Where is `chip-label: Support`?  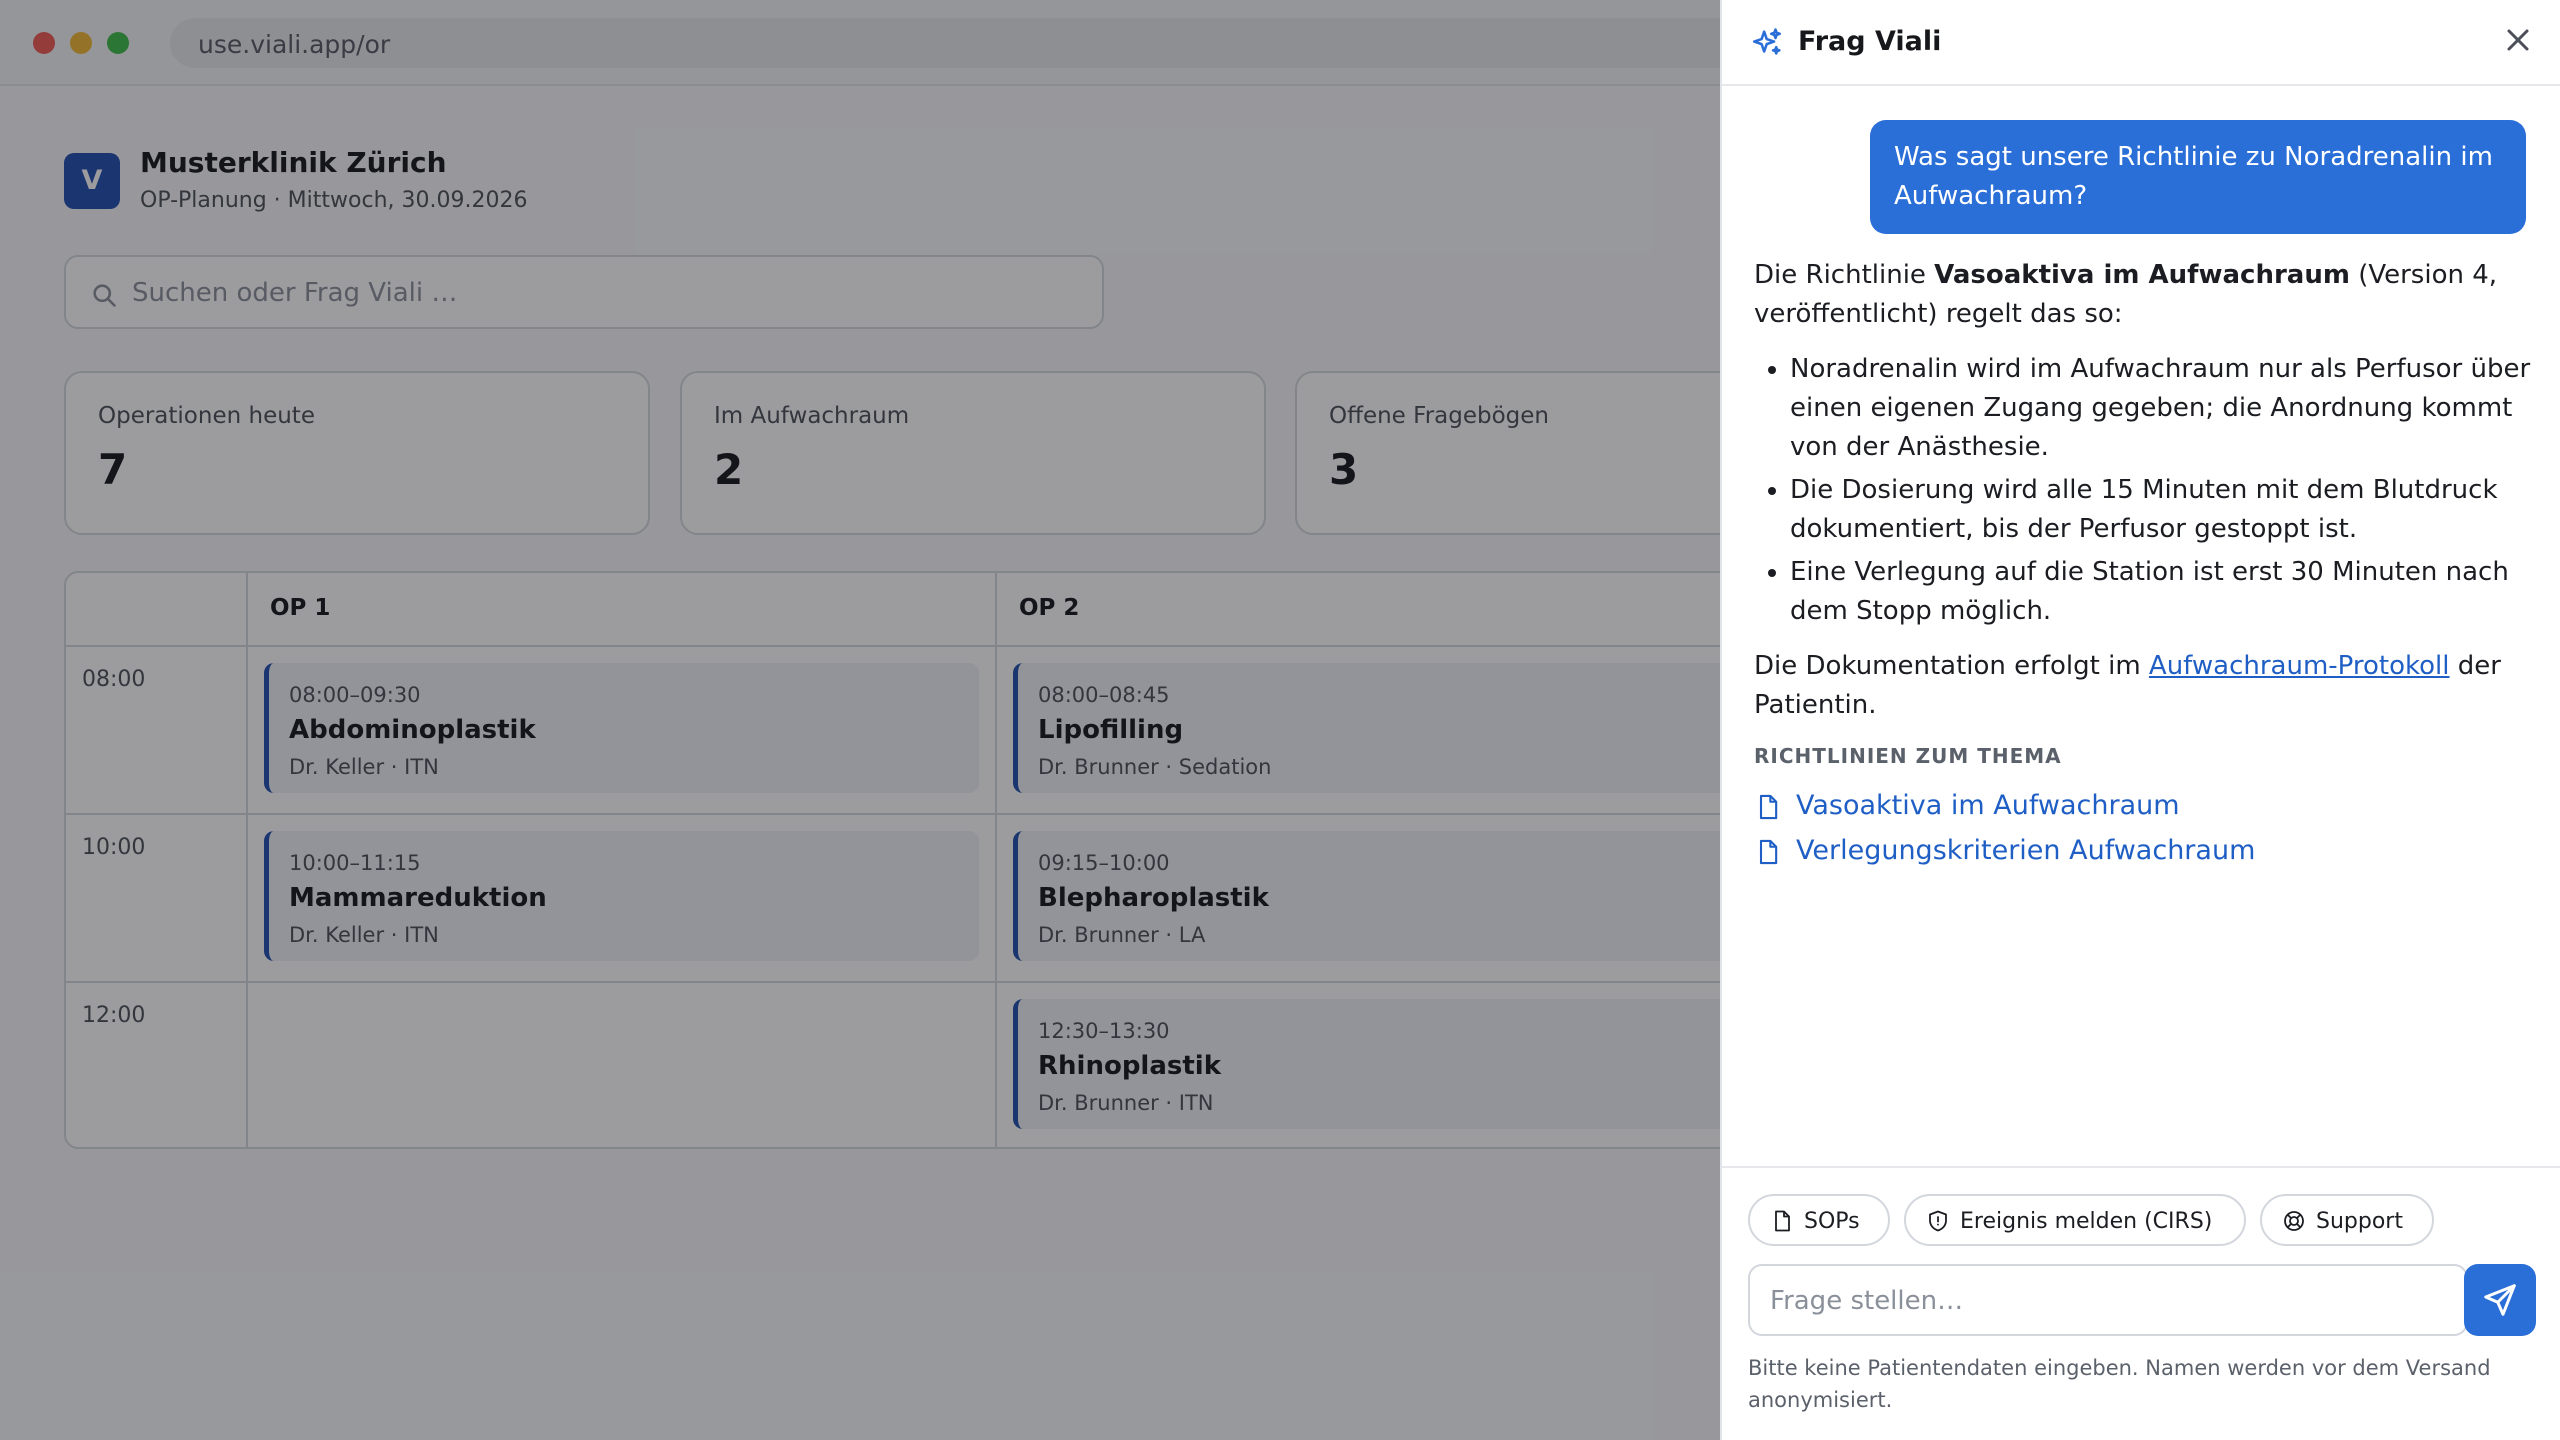 chip-label: Support is located at coordinates (2359, 1221).